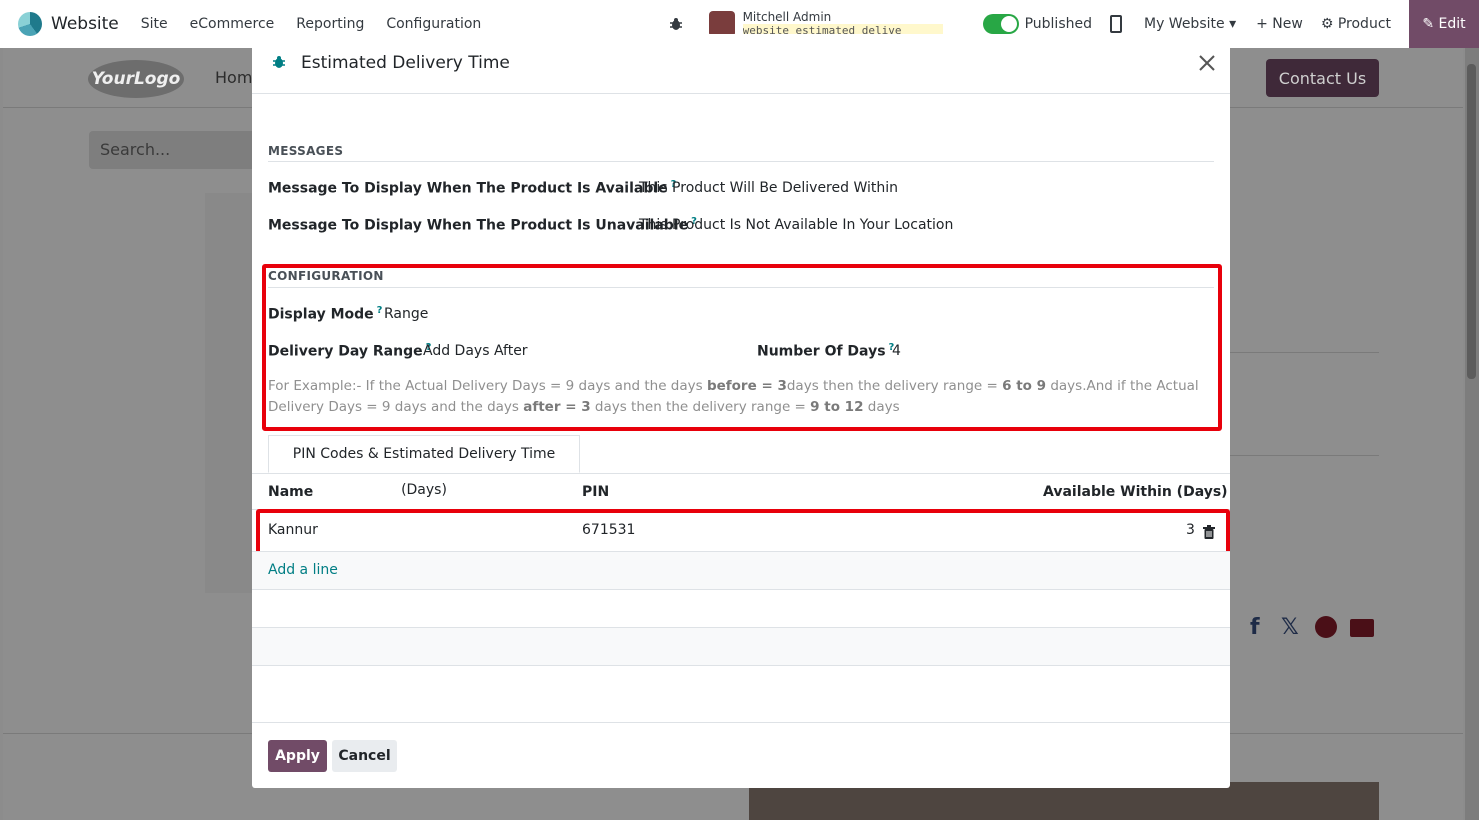 The image size is (1479, 820). What do you see at coordinates (742, 347) in the screenshot?
I see `configuration-highlight-box` at bounding box center [742, 347].